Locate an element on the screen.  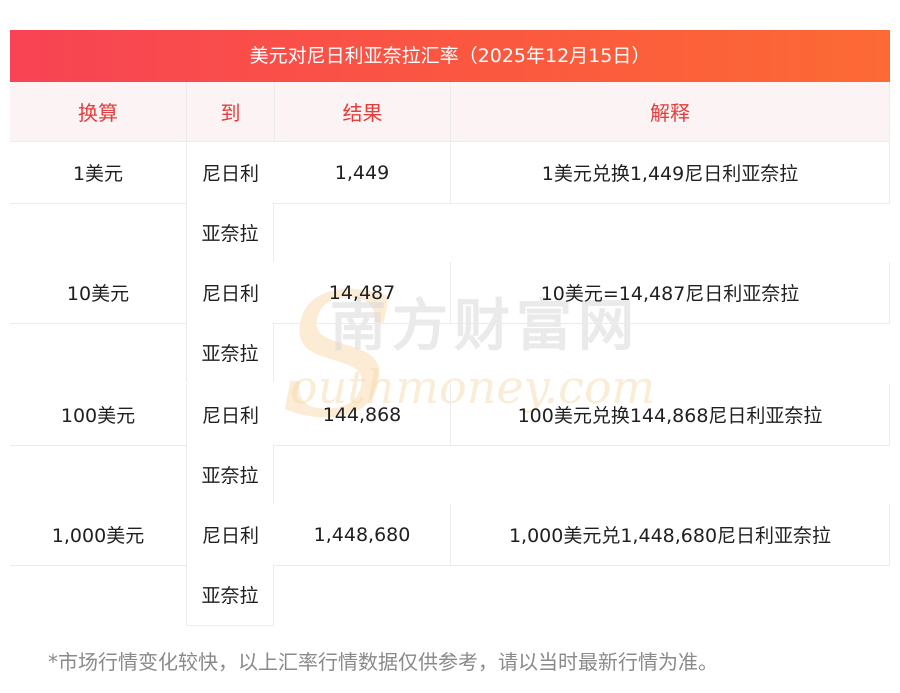
row-2-result: 14,487 is located at coordinates (362, 293).